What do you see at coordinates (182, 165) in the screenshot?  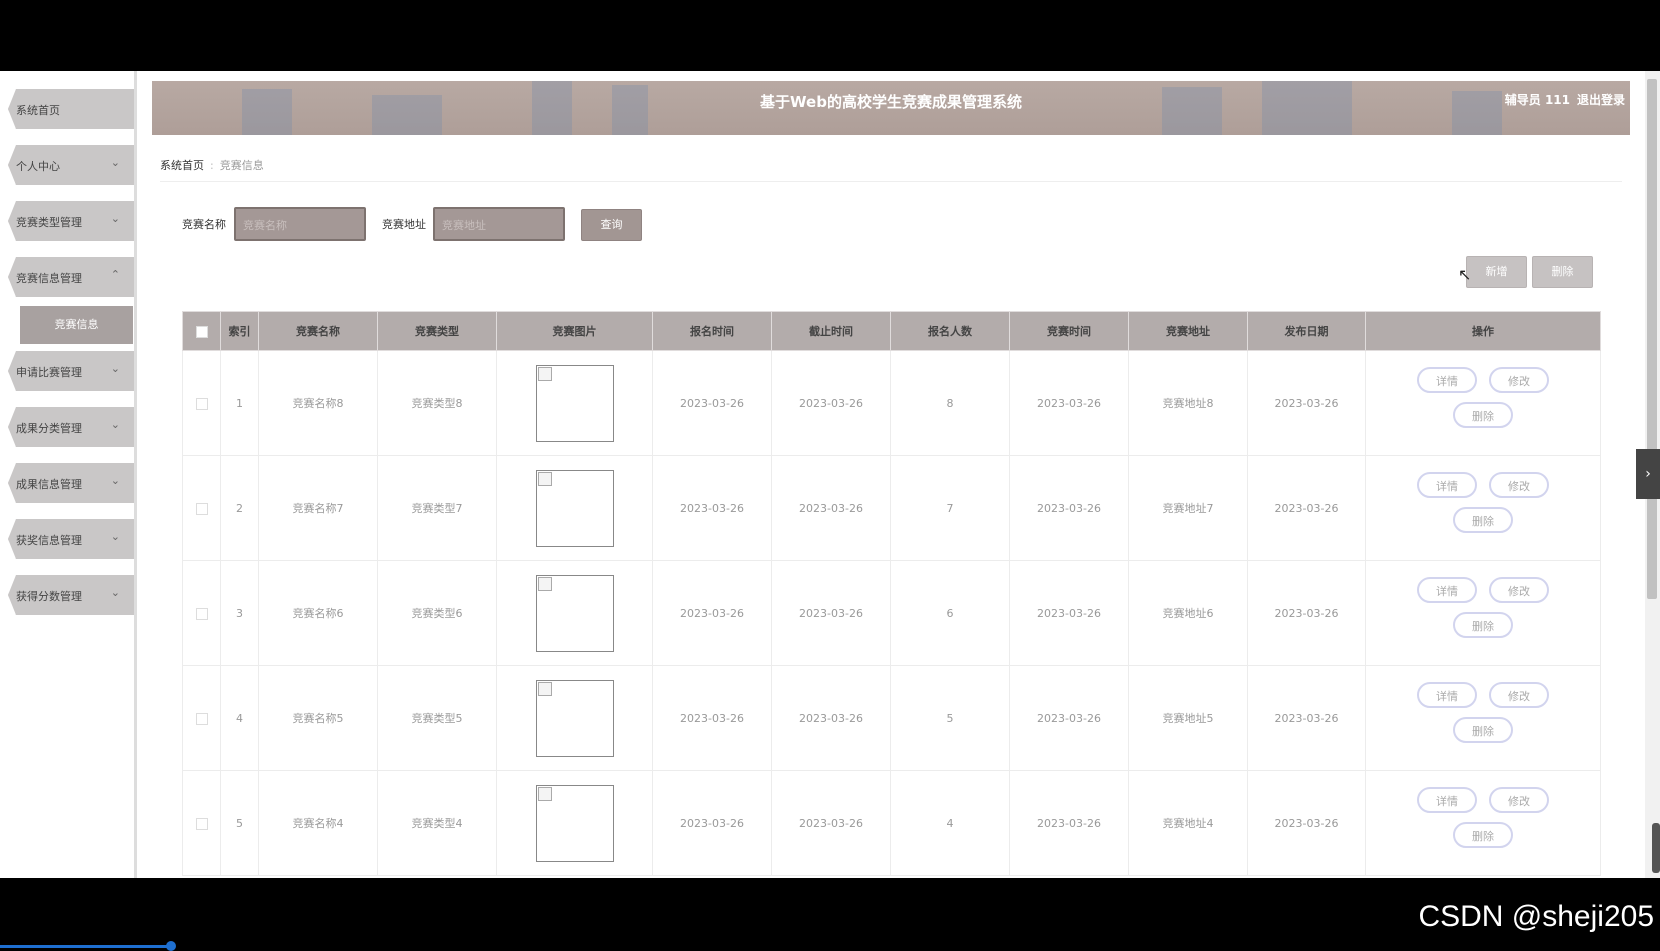 I see `breadcrumb-home: 系统首页` at bounding box center [182, 165].